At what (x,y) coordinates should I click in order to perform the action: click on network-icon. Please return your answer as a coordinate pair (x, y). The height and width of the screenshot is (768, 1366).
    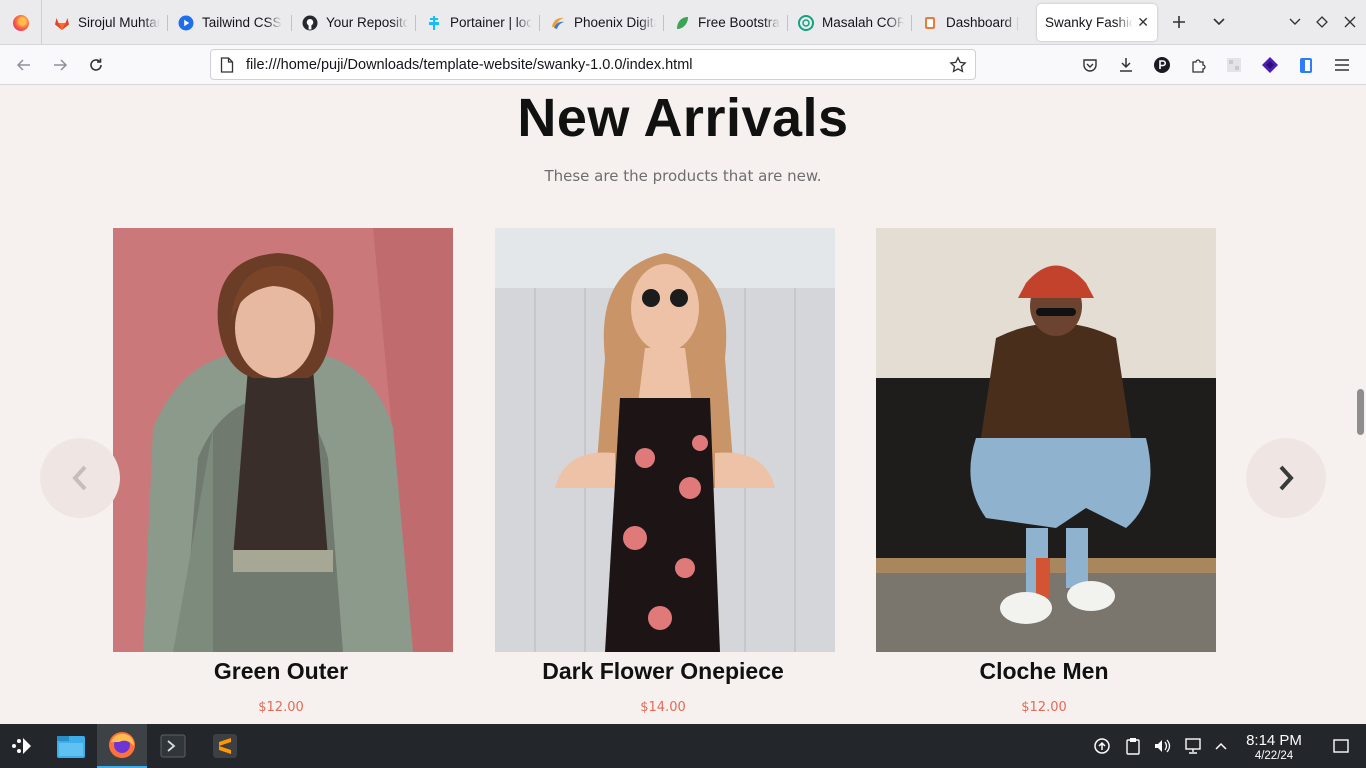
    Looking at the image, I should click on (1193, 746).